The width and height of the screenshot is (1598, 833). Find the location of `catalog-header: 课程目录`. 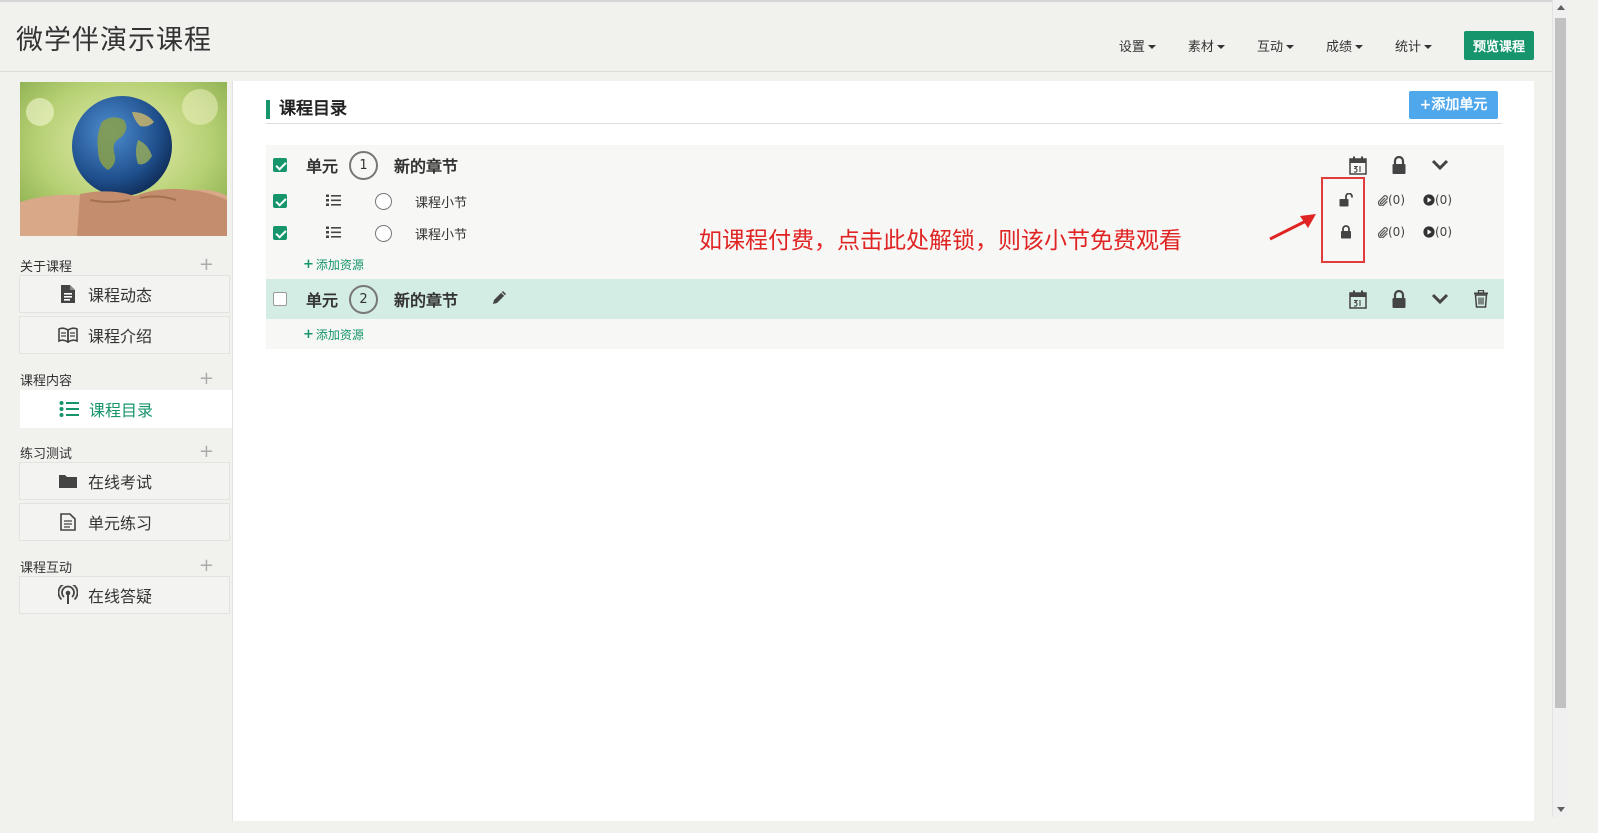

catalog-header: 课程目录 is located at coordinates (884, 112).